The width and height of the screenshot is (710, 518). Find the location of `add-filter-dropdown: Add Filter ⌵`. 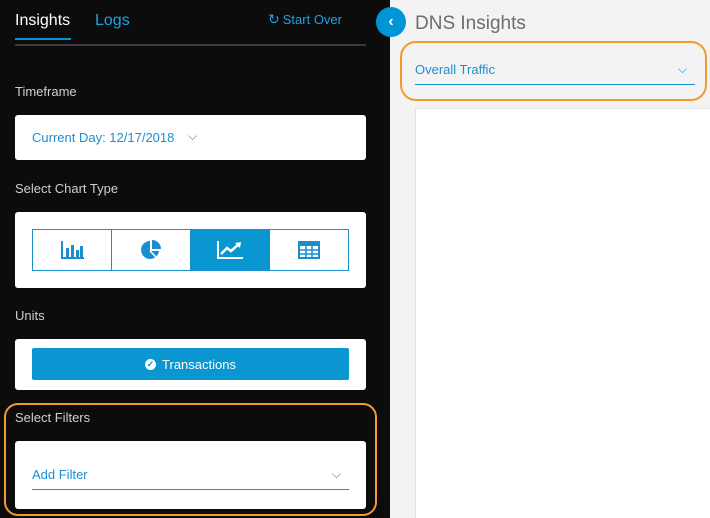

add-filter-dropdown: Add Filter ⌵ is located at coordinates (190, 473).